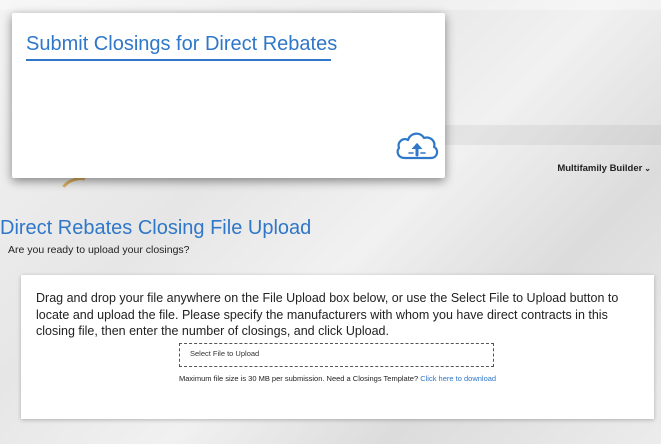 The height and width of the screenshot is (444, 661). What do you see at coordinates (647, 168) in the screenshot?
I see `chevron-down-icon: ⌄` at bounding box center [647, 168].